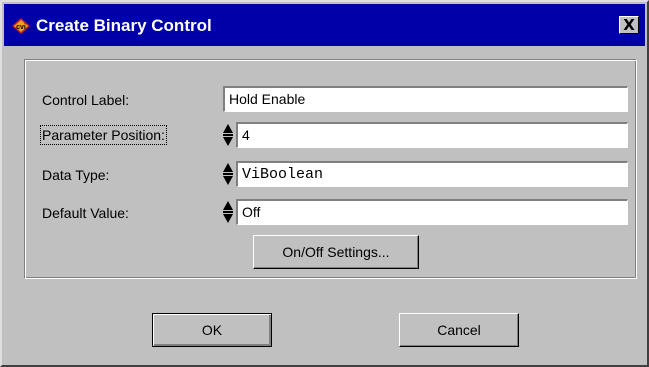  I want to click on ok-button: OK, so click(212, 330).